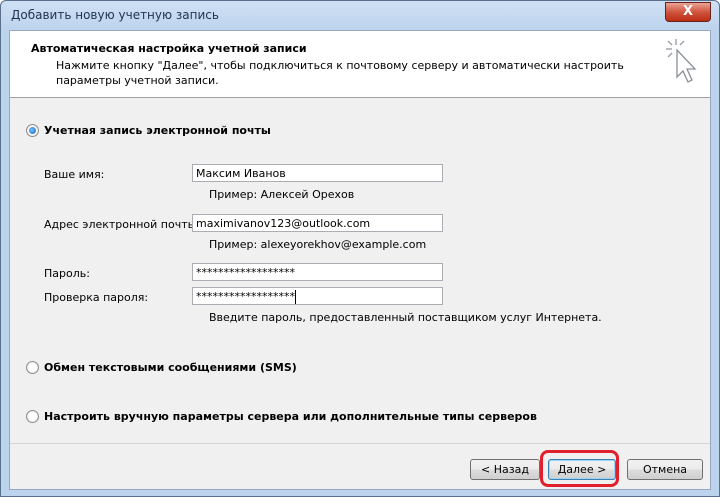 This screenshot has height=497, width=720. I want to click on password-field: ******************, so click(317, 272).